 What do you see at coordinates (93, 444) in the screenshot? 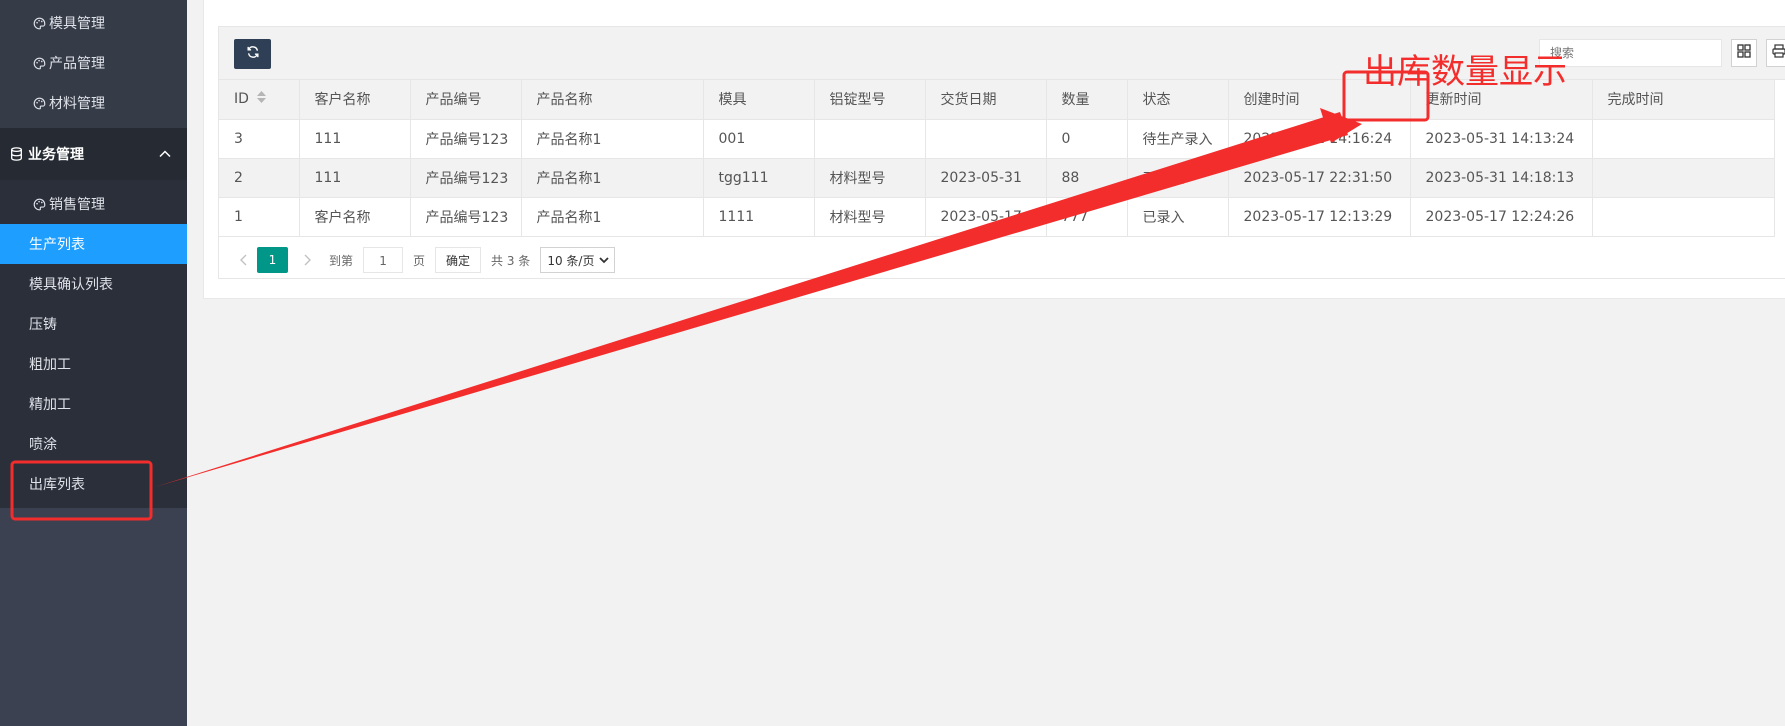
I see `sidebar-item-spraying: 喷涂` at bounding box center [93, 444].